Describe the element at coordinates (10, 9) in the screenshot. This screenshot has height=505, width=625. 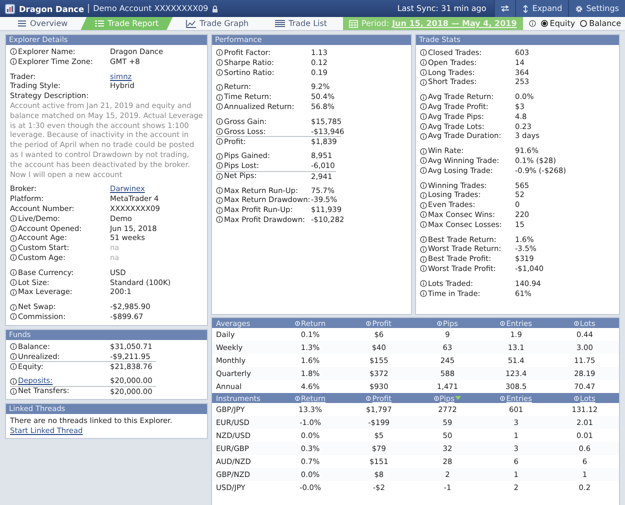
I see `app-logo-icon` at that location.